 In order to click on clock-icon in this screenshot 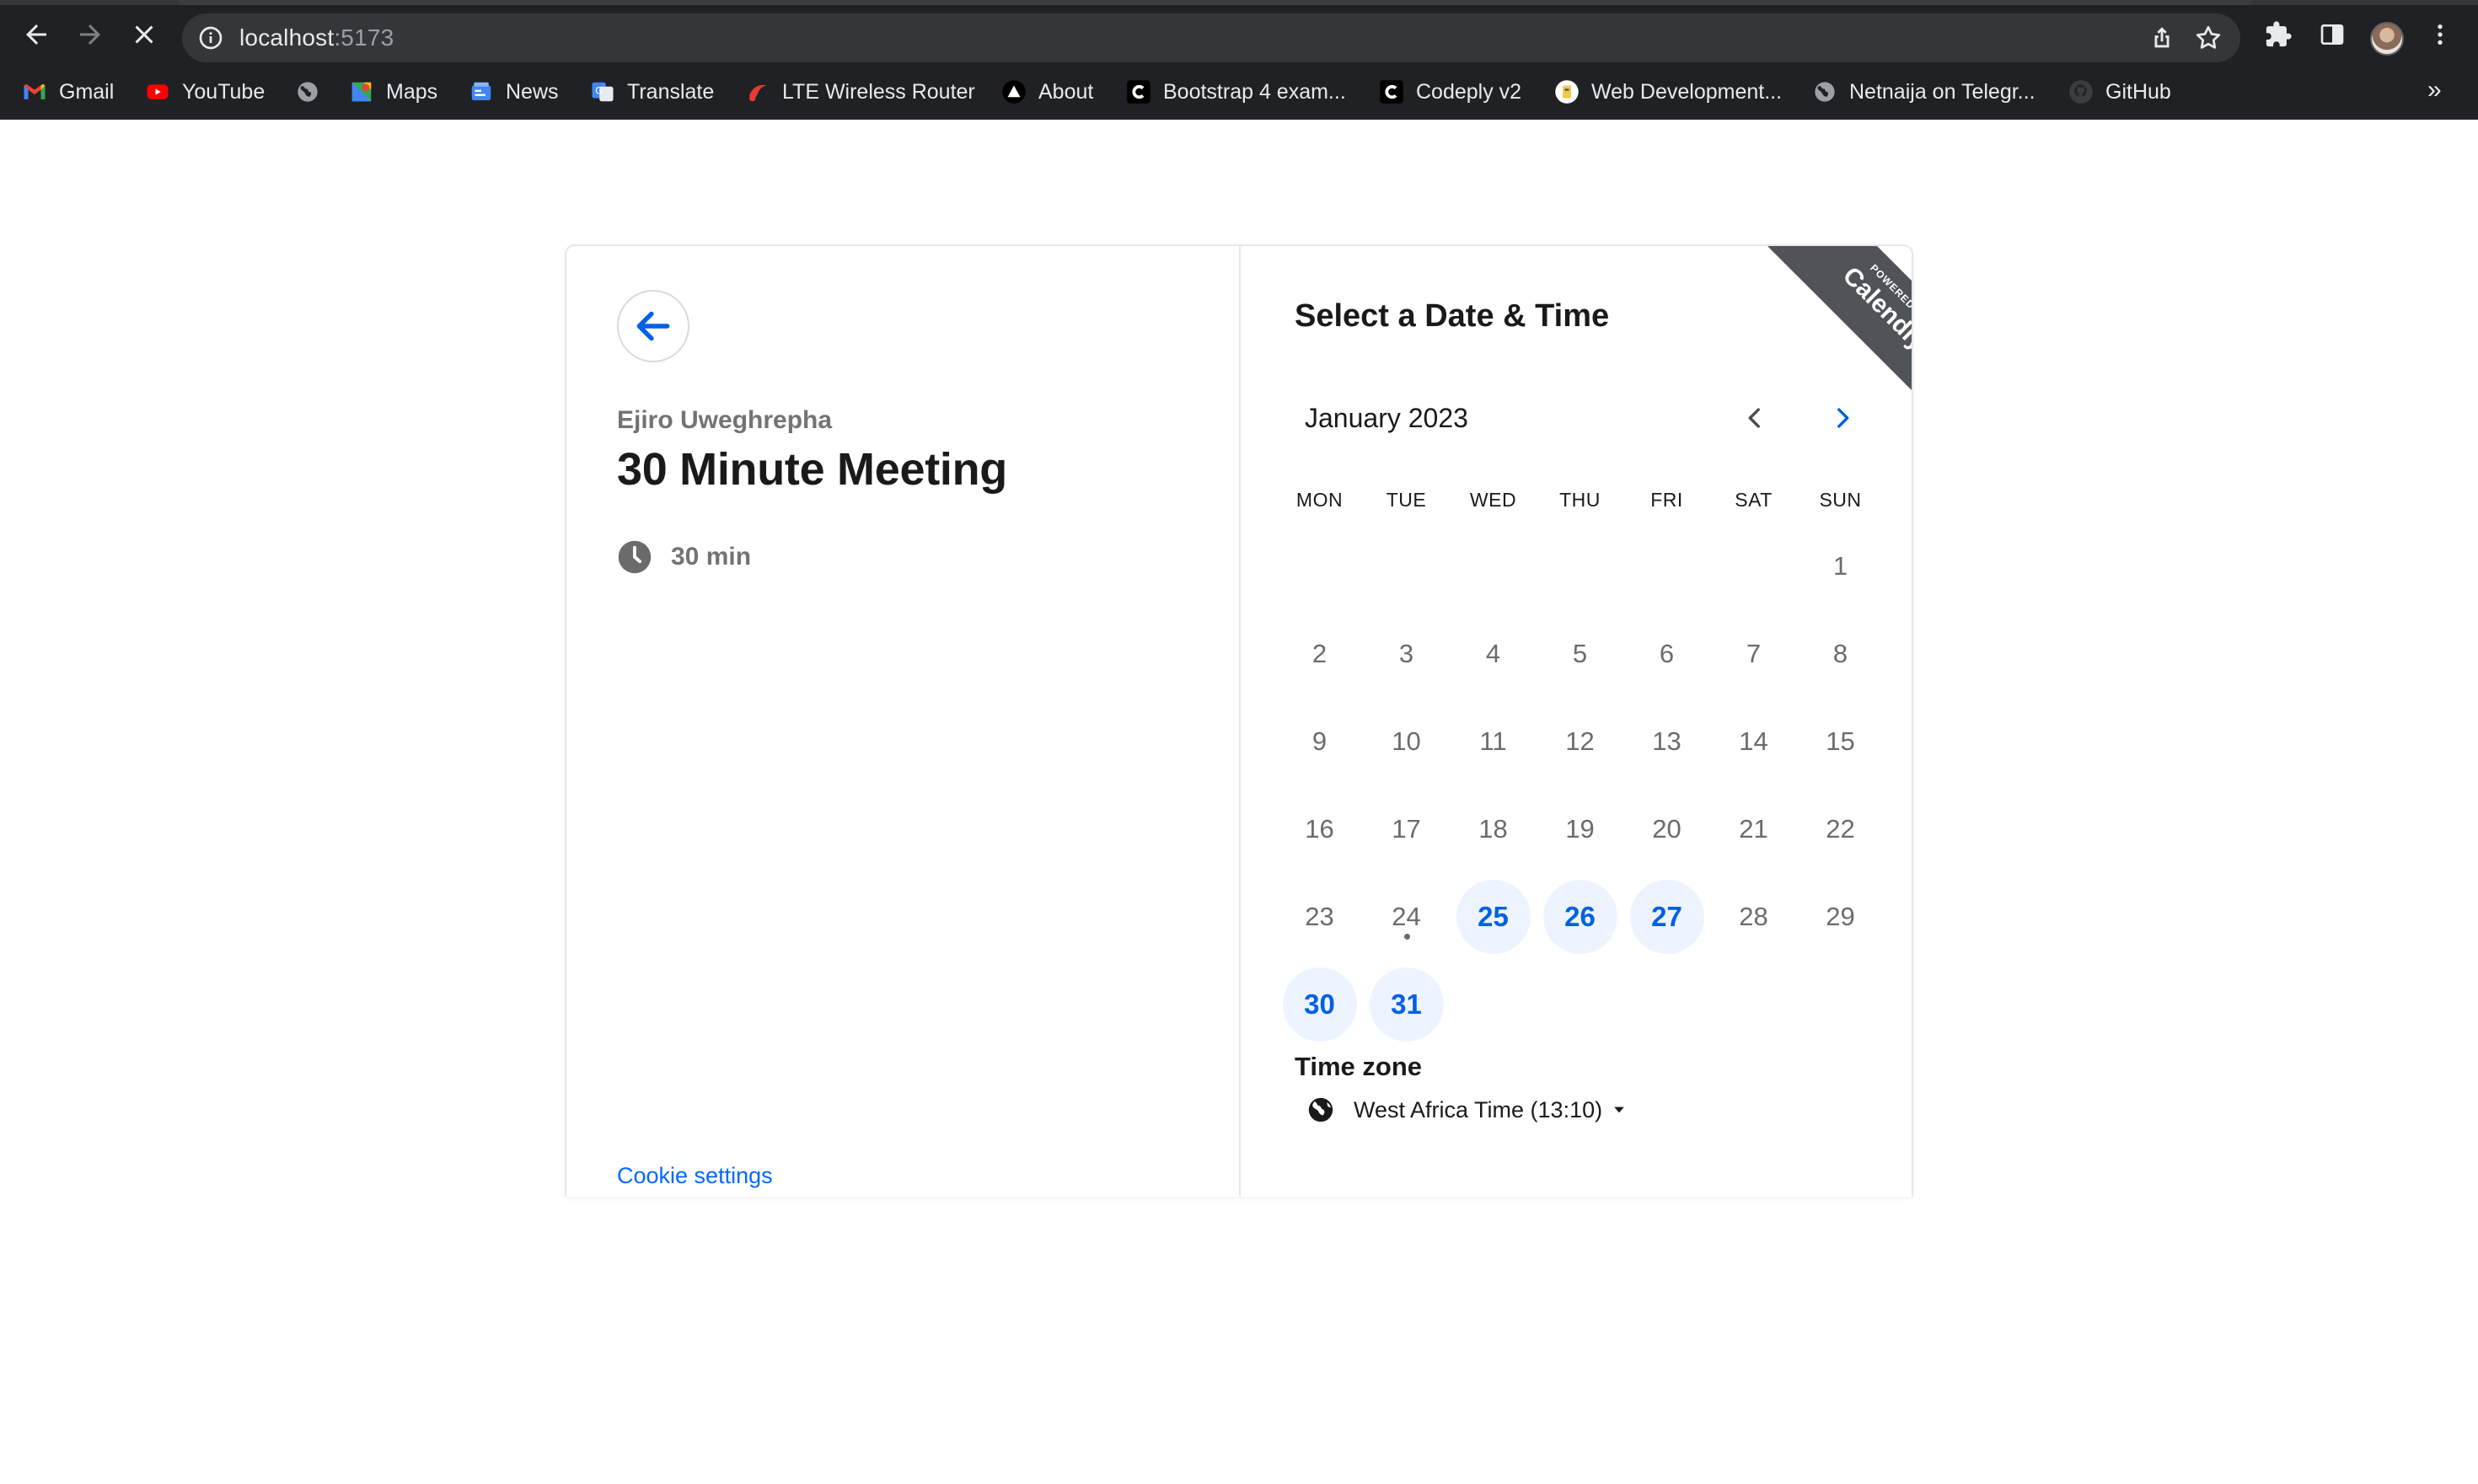, I will do `click(635, 557)`.